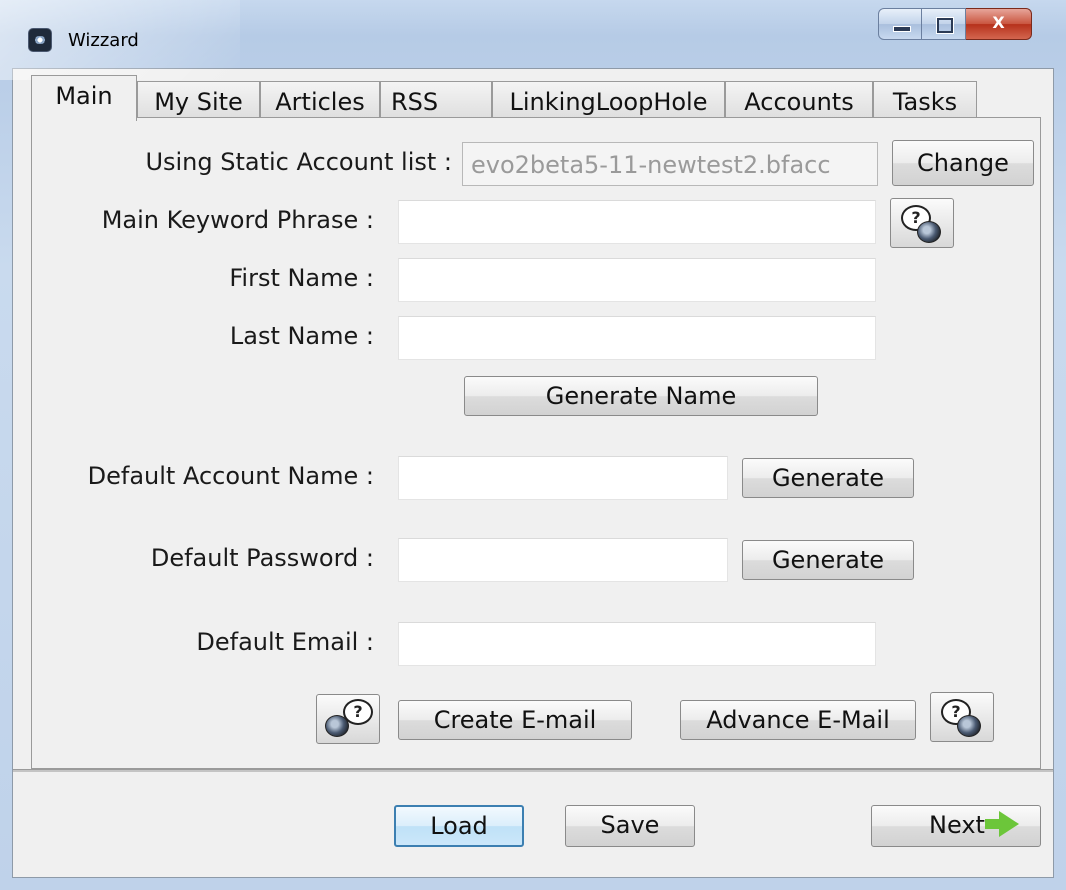 The width and height of the screenshot is (1066, 890). What do you see at coordinates (828, 560) in the screenshot?
I see `generate-password-button: Generate` at bounding box center [828, 560].